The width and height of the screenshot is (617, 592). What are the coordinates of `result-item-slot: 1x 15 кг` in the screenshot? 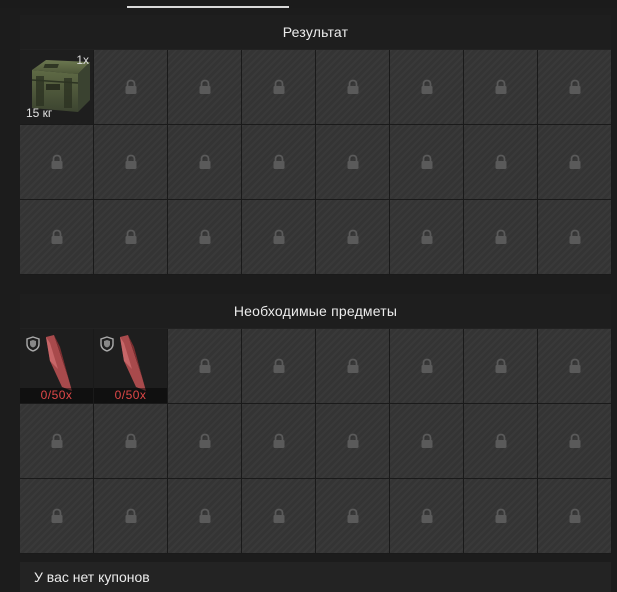 It's located at (57, 87).